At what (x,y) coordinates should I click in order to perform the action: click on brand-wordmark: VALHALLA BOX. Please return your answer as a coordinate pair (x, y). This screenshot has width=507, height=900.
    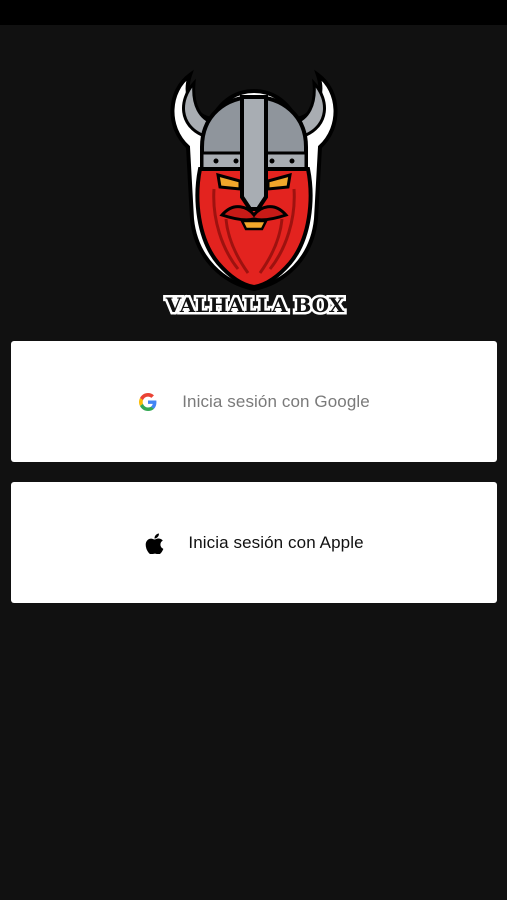
    Looking at the image, I should click on (255, 304).